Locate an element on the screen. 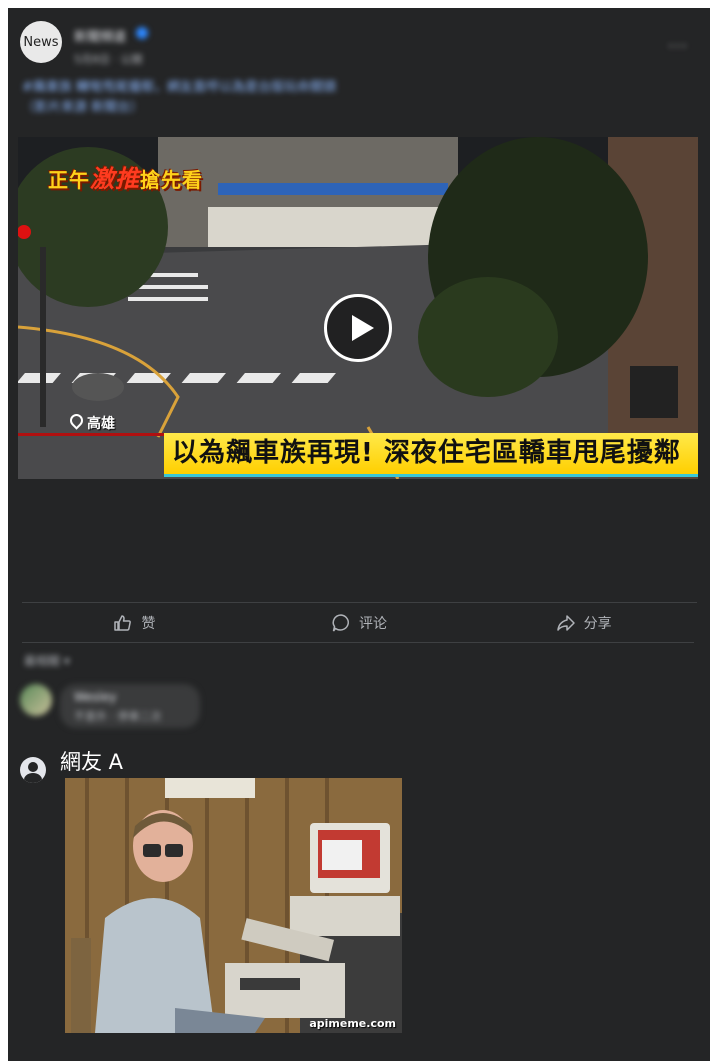 Image resolution: width=717 pixels, height=1061 pixels. commenter-avatar is located at coordinates (36, 700).